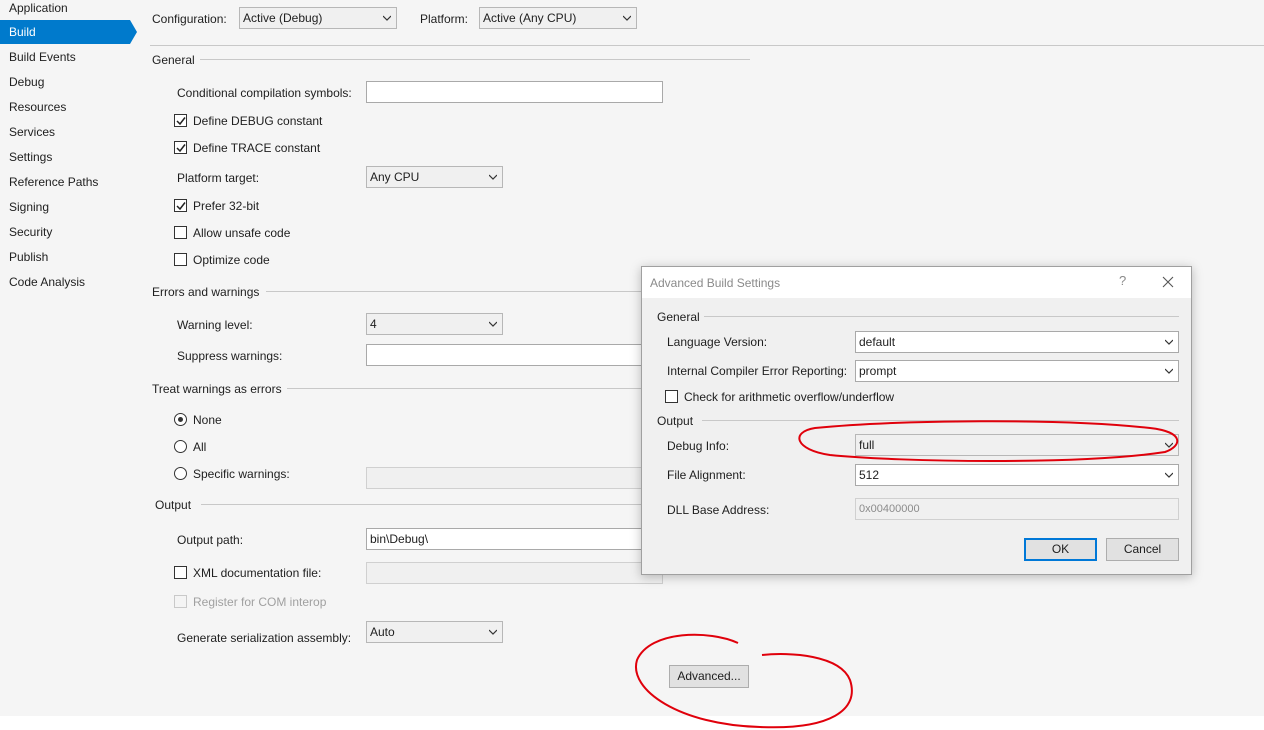 The width and height of the screenshot is (1264, 730). Describe the element at coordinates (1017, 475) in the screenshot. I see `file-alignment-select: 512` at that location.